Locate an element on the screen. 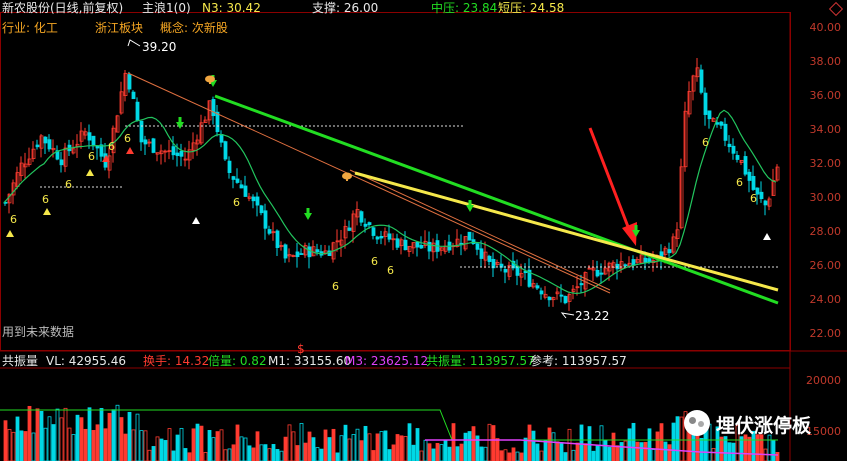 The image size is (847, 461). region-tag: 浙江板块 is located at coordinates (119, 28).